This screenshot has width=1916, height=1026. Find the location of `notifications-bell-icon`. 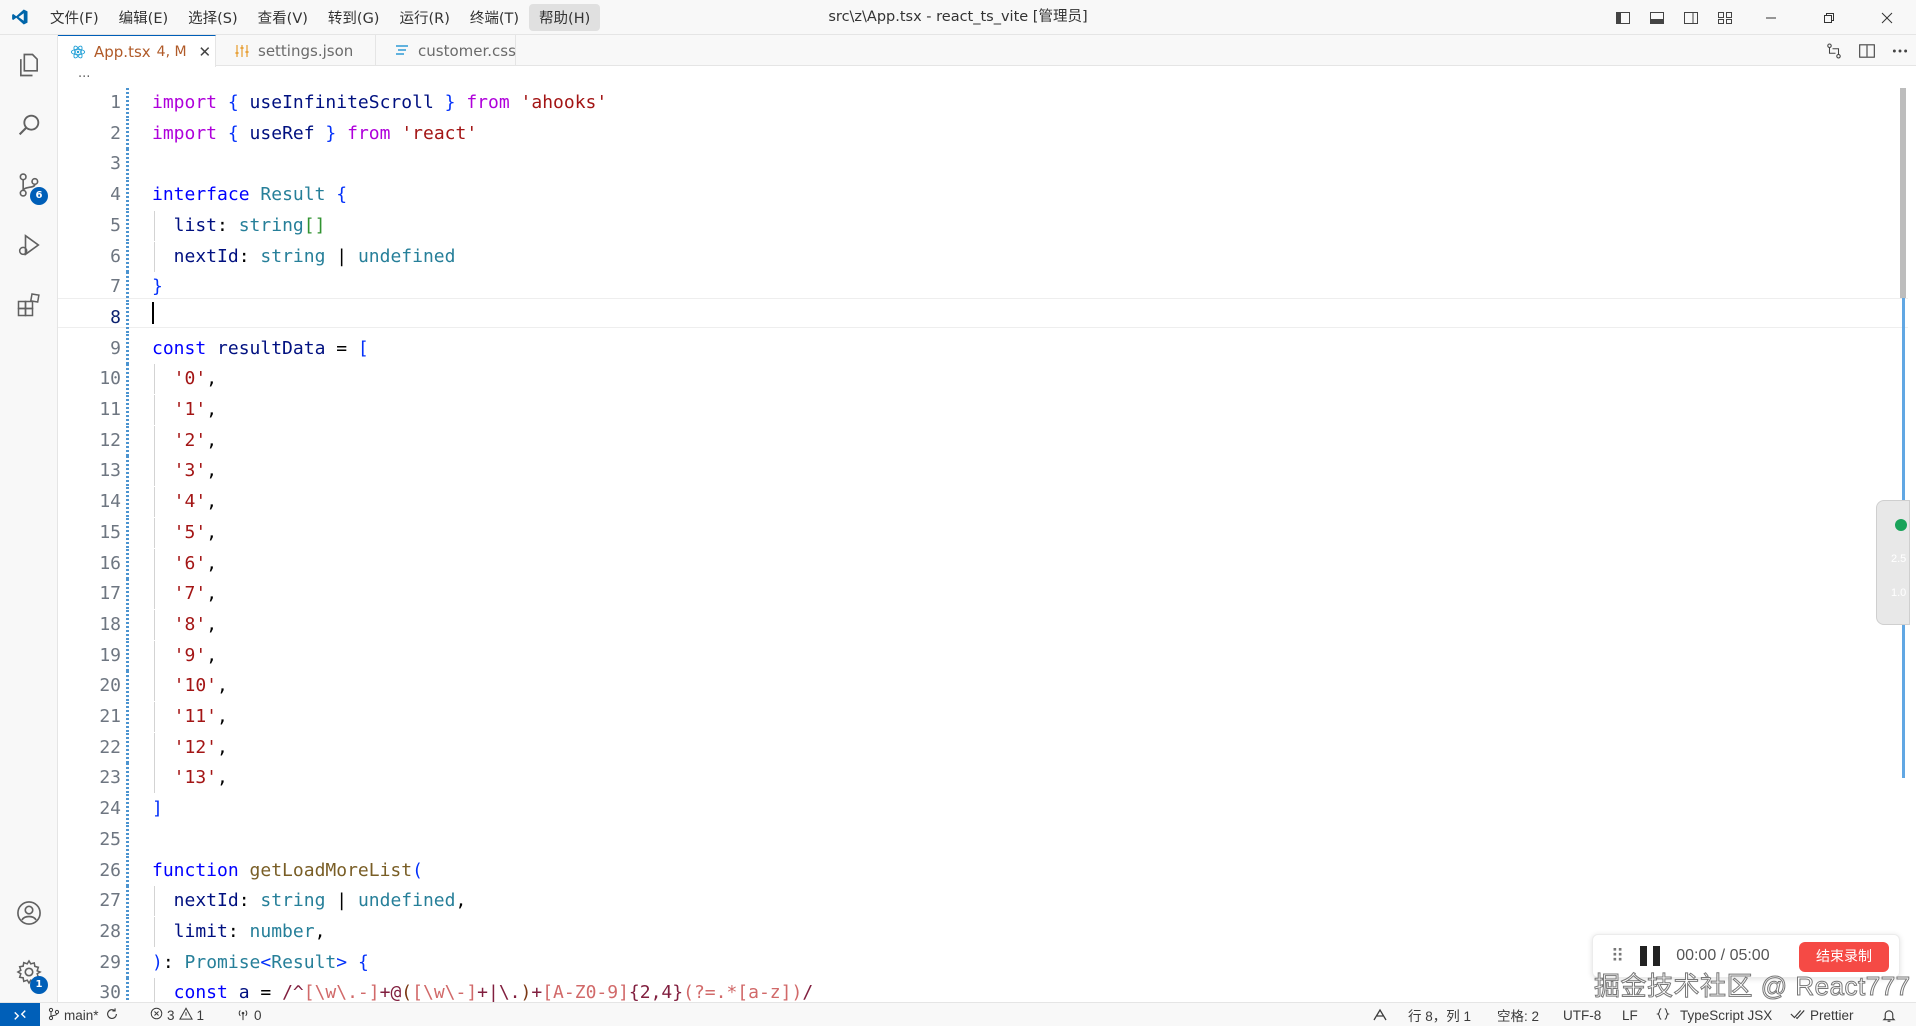

notifications-bell-icon is located at coordinates (1891, 1014).